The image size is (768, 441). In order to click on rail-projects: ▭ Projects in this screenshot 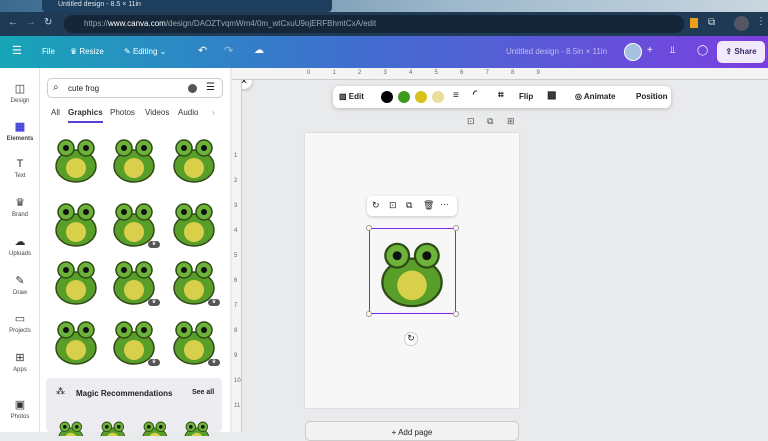, I will do `click(20, 323)`.